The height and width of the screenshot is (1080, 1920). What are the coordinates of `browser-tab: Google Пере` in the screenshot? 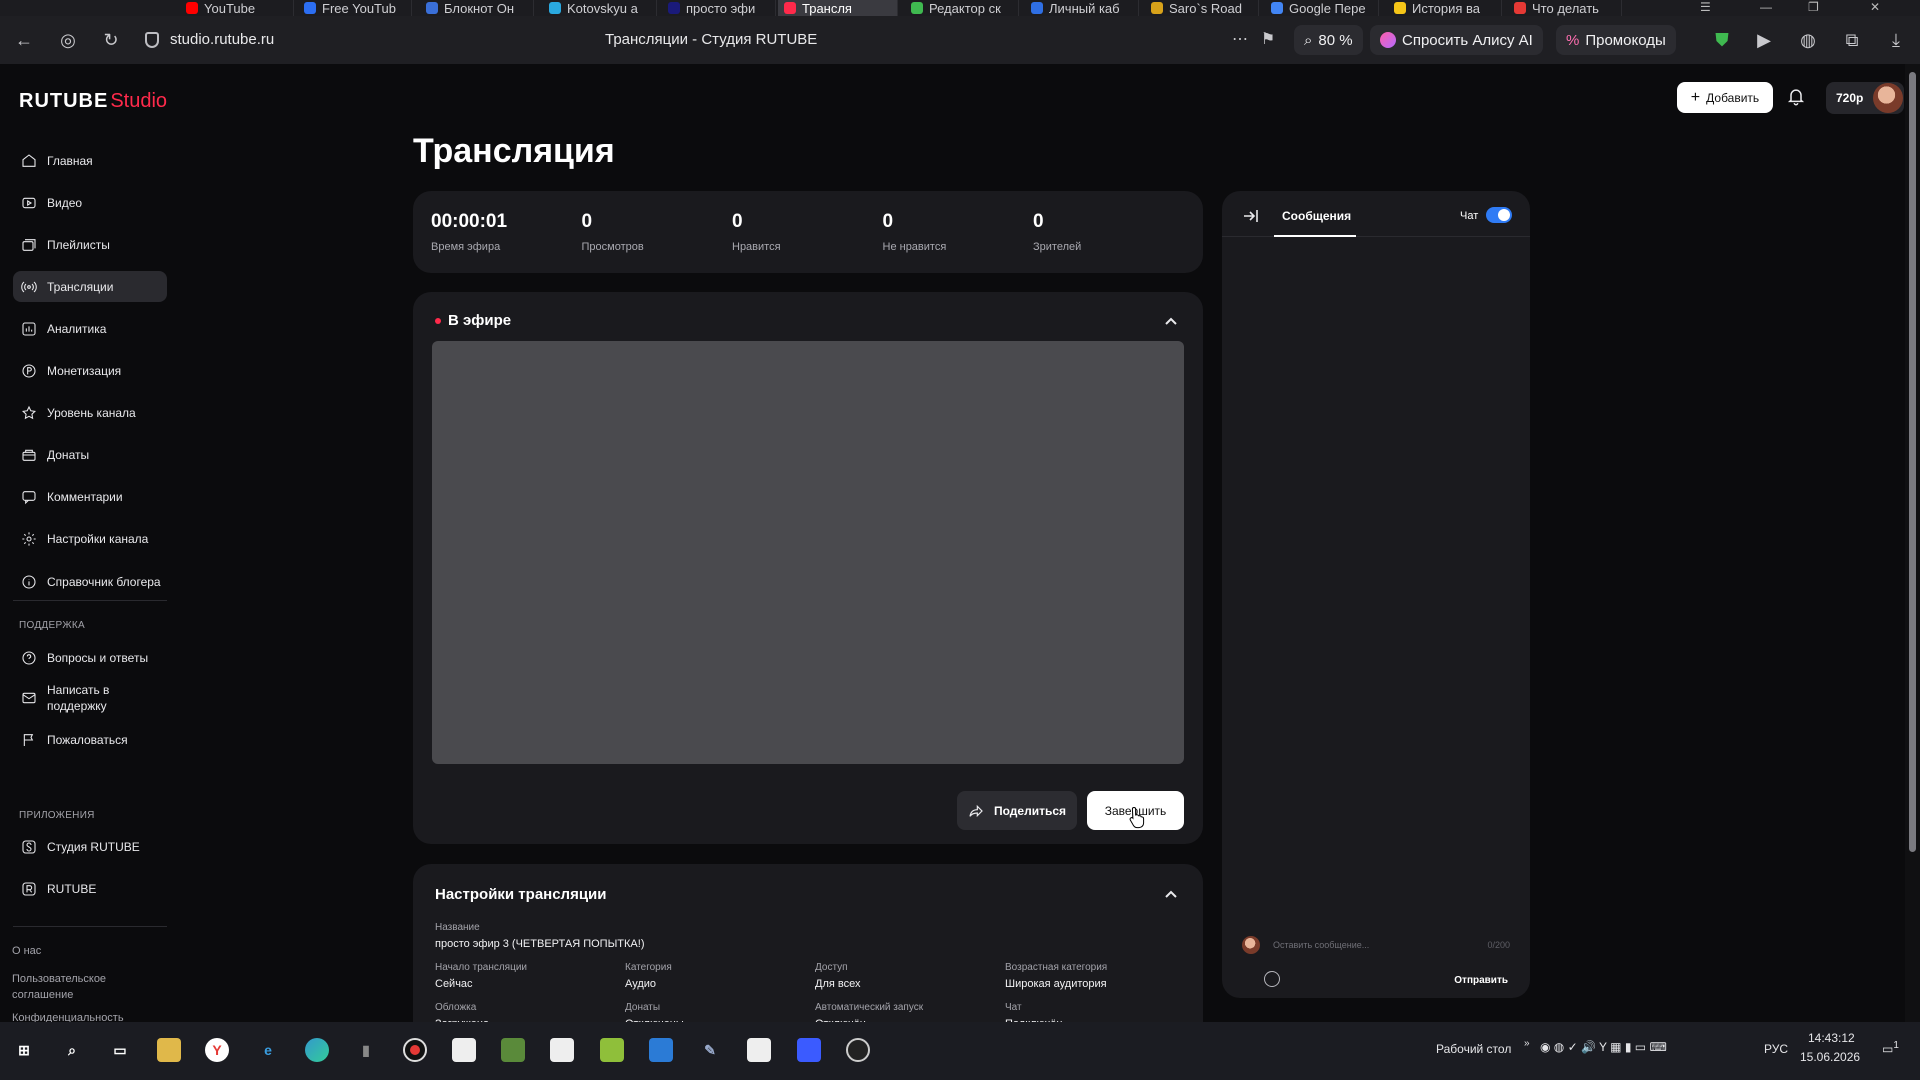 It's located at (1322, 8).